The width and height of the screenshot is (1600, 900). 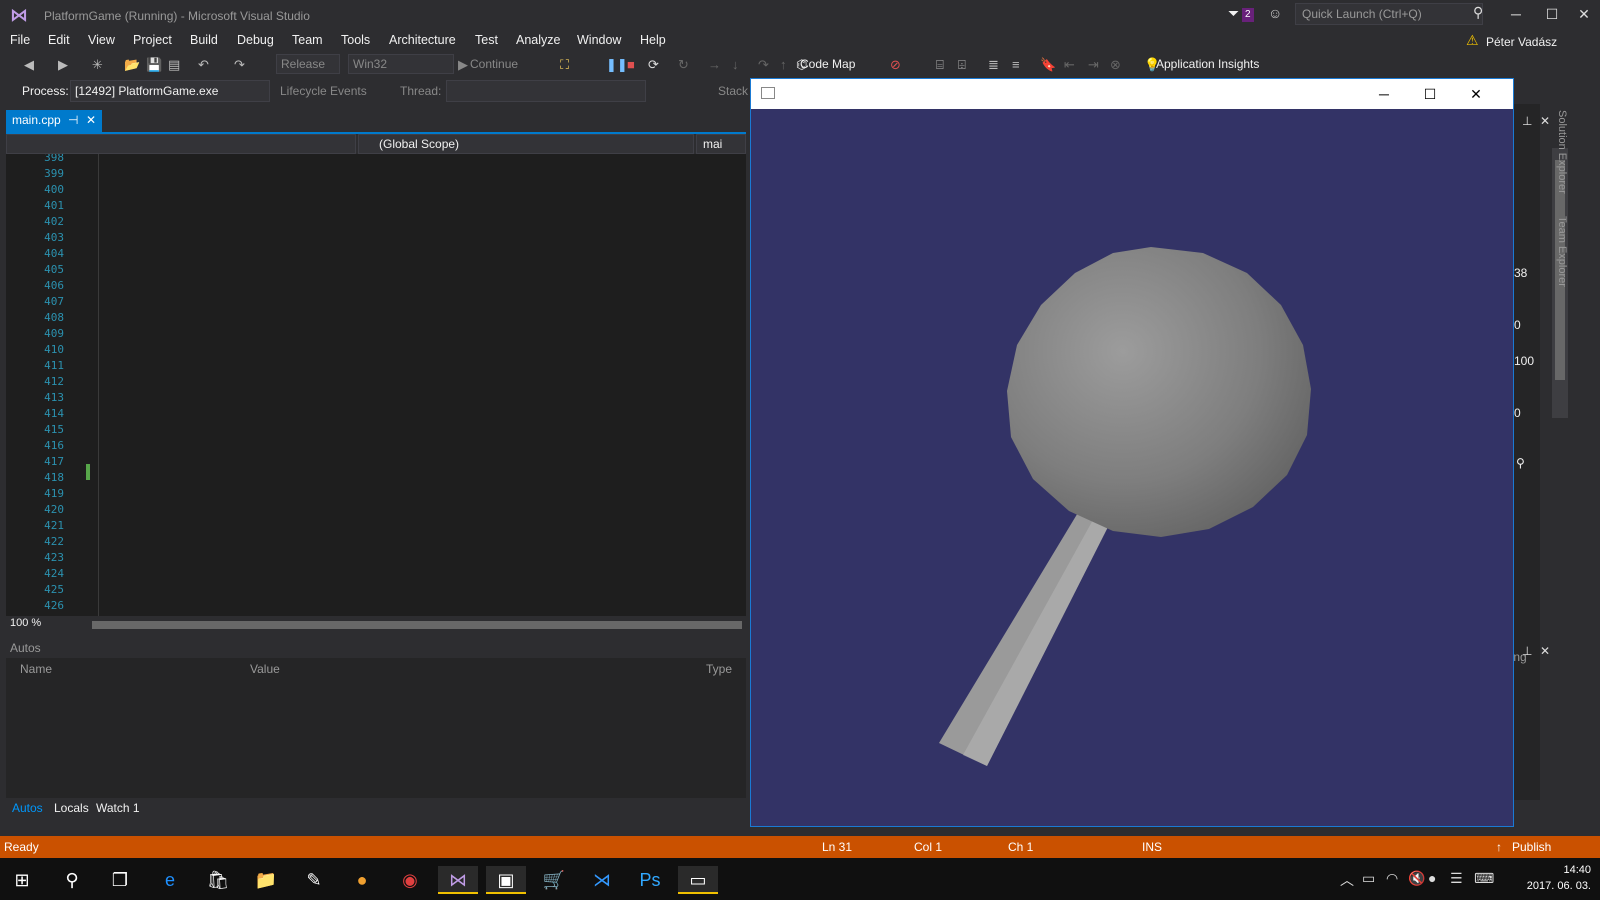 What do you see at coordinates (1416, 878) in the screenshot?
I see `volume-icon: 🔇` at bounding box center [1416, 878].